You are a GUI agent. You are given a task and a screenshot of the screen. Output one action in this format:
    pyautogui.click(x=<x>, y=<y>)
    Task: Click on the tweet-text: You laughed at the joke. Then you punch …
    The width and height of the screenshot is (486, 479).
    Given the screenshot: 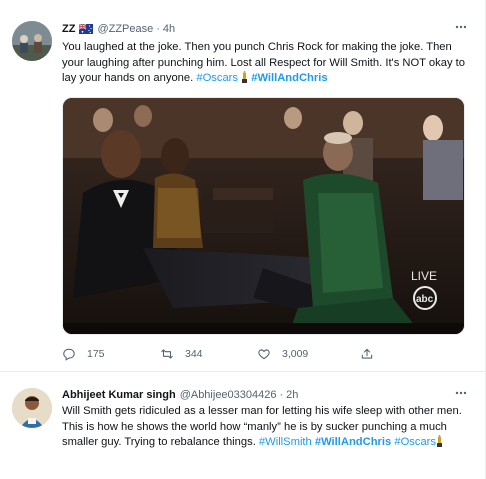 What is the action you would take?
    pyautogui.click(x=267, y=63)
    